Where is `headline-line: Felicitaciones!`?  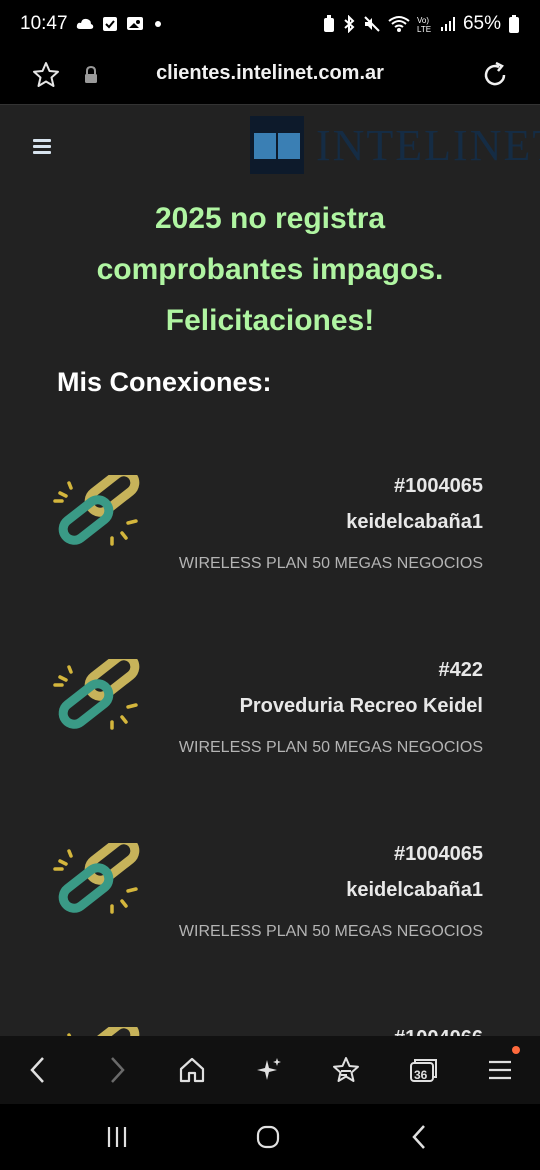 headline-line: Felicitaciones! is located at coordinates (270, 320).